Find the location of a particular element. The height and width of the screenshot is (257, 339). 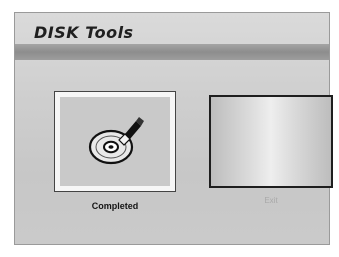

completed-option-button is located at coordinates (115, 141).